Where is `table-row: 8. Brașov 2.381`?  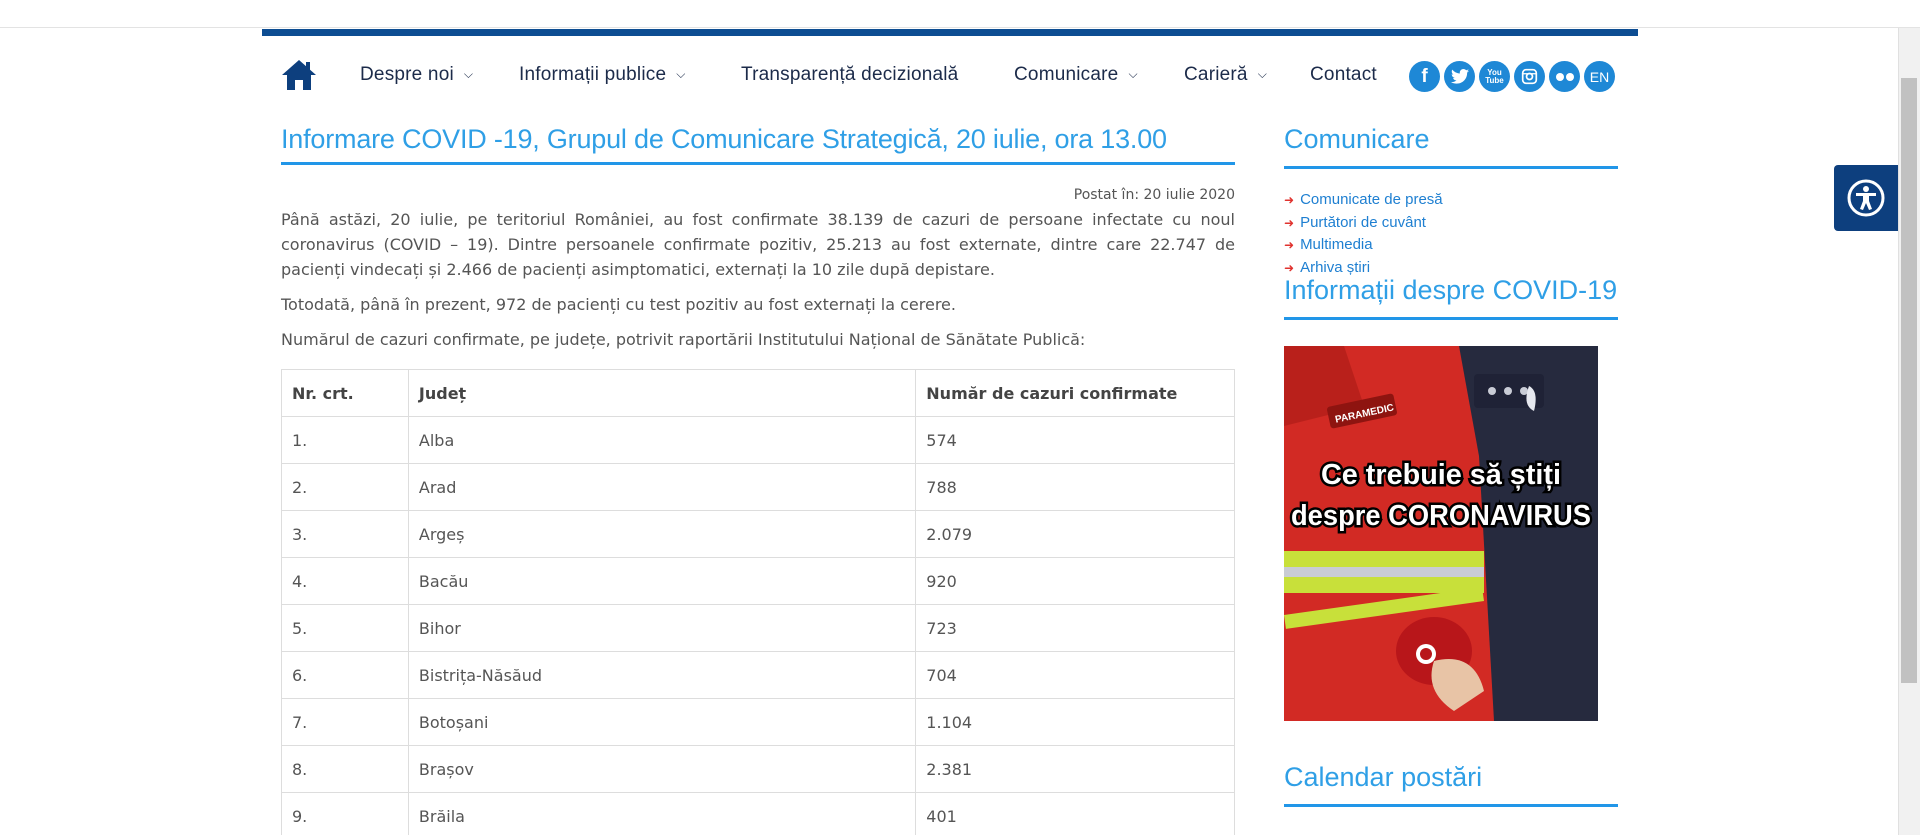
table-row: 8. Brașov 2.381 is located at coordinates (758, 769).